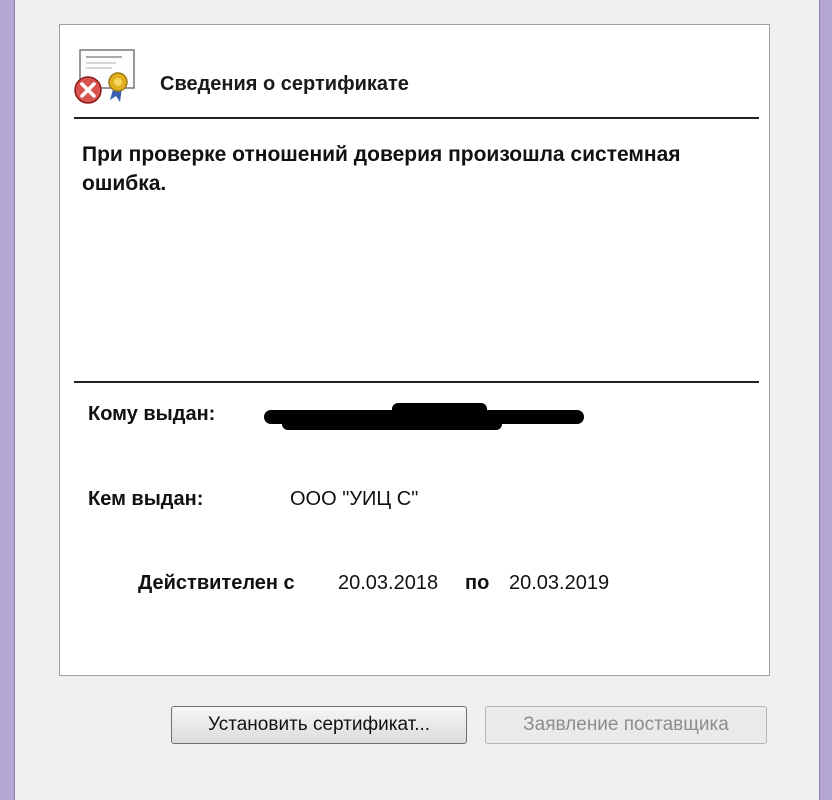 The image size is (832, 800). What do you see at coordinates (477, 583) in the screenshot?
I see `valid-to-label: по` at bounding box center [477, 583].